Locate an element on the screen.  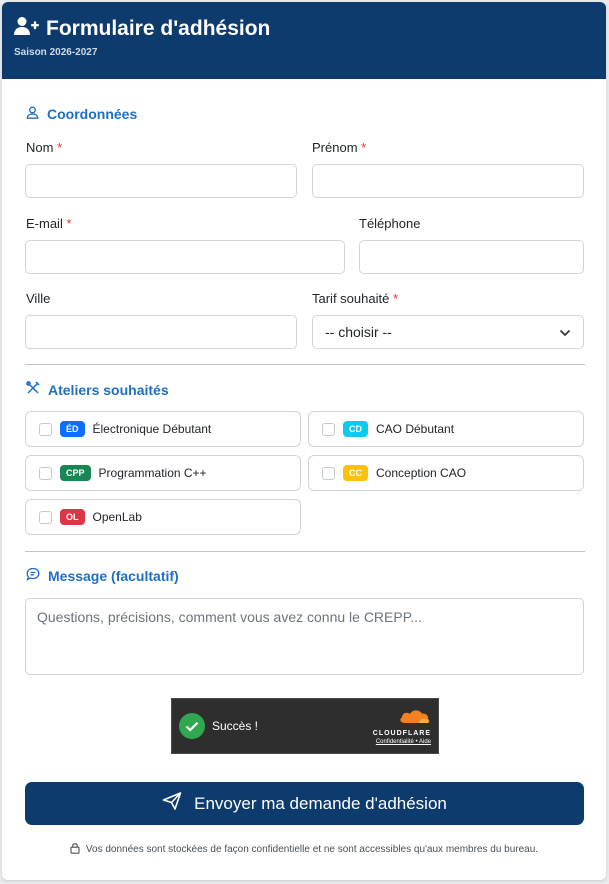
prenom-label: Prénom * is located at coordinates (339, 147).